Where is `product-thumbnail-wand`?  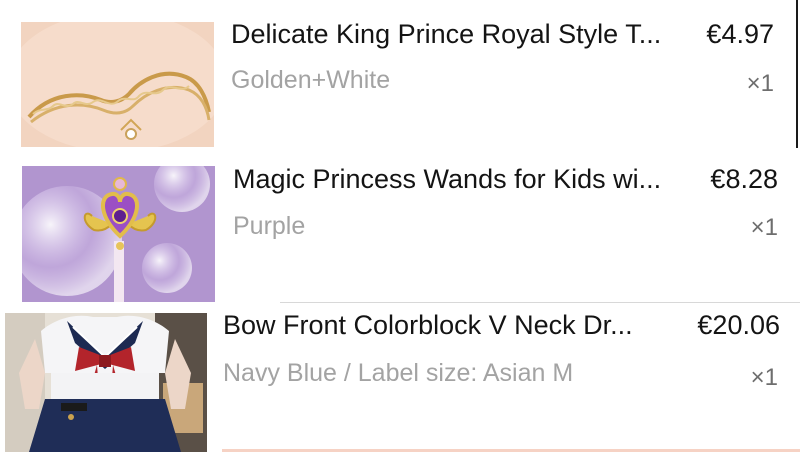 product-thumbnail-wand is located at coordinates (118, 234).